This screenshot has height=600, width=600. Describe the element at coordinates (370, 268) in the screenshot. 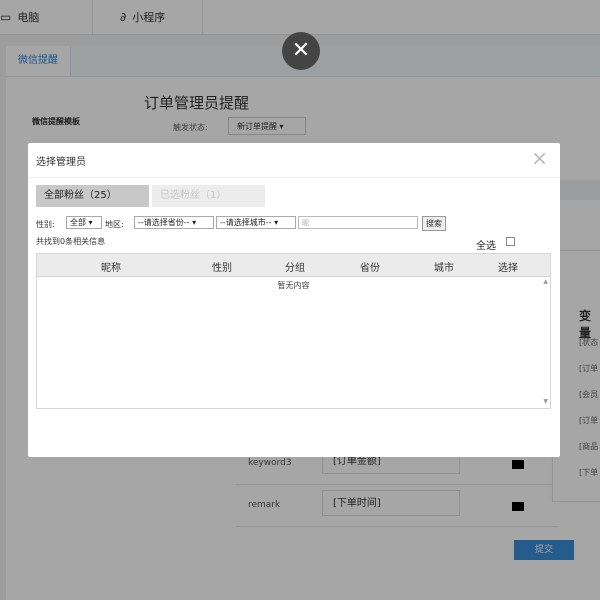

I see `column-header: 省份` at that location.